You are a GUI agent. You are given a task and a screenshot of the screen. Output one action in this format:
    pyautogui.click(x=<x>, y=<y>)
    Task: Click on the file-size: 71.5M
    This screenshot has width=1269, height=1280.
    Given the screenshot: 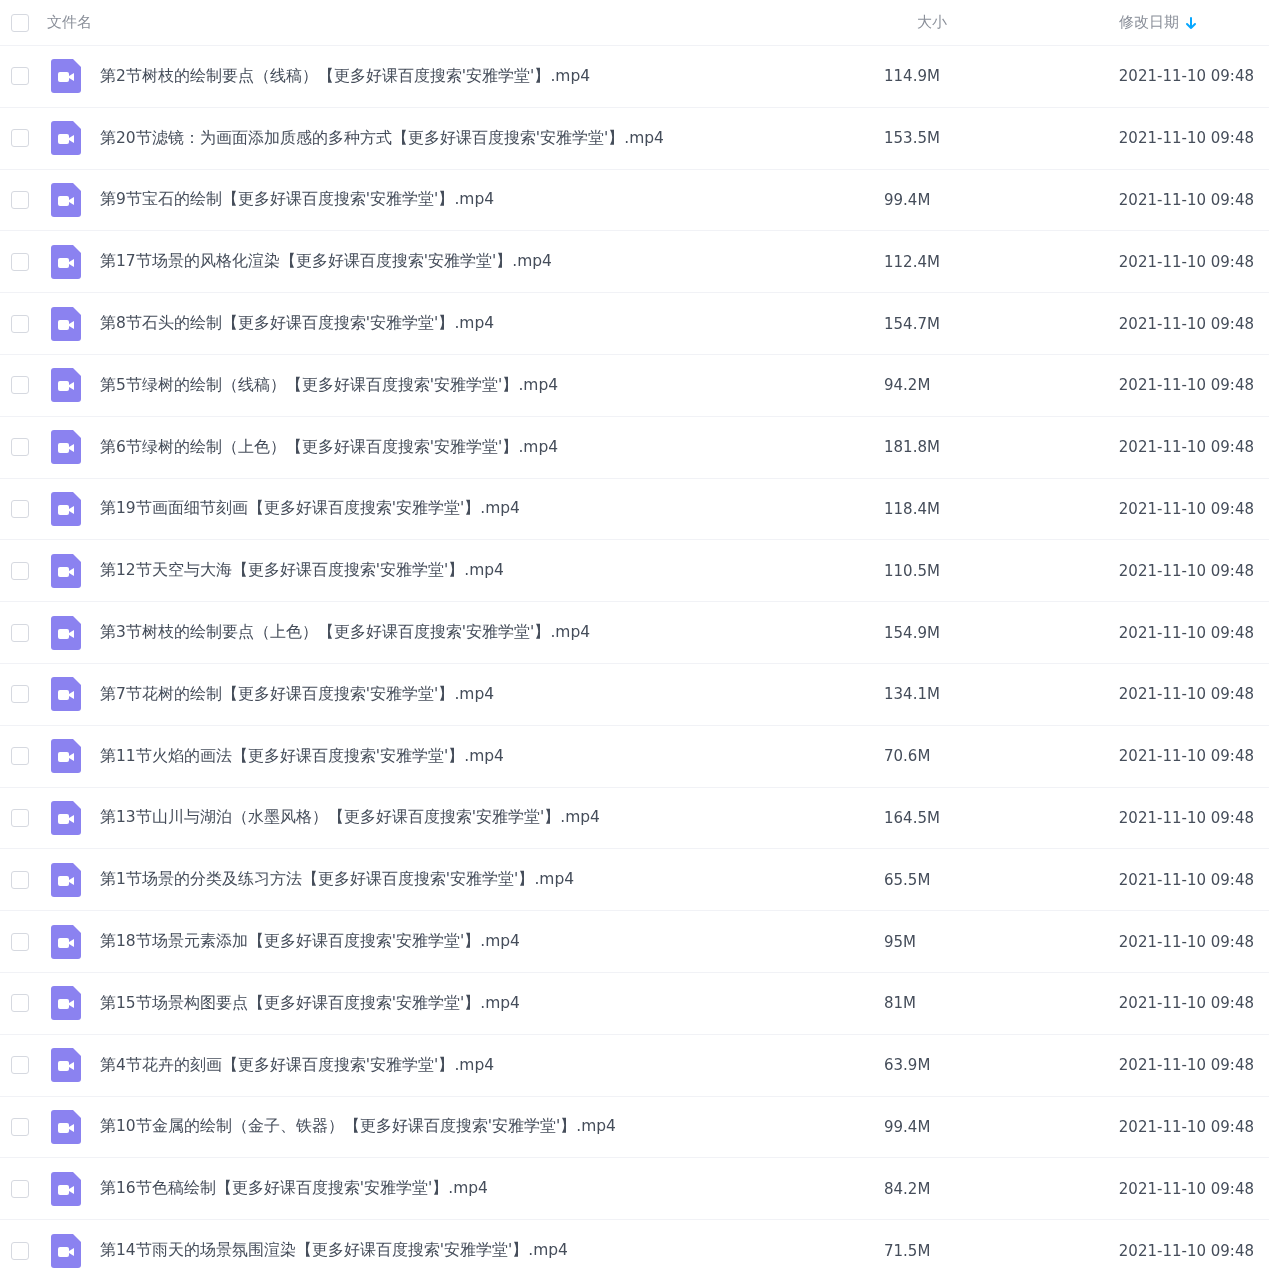 What is the action you would take?
    pyautogui.click(x=908, y=1250)
    